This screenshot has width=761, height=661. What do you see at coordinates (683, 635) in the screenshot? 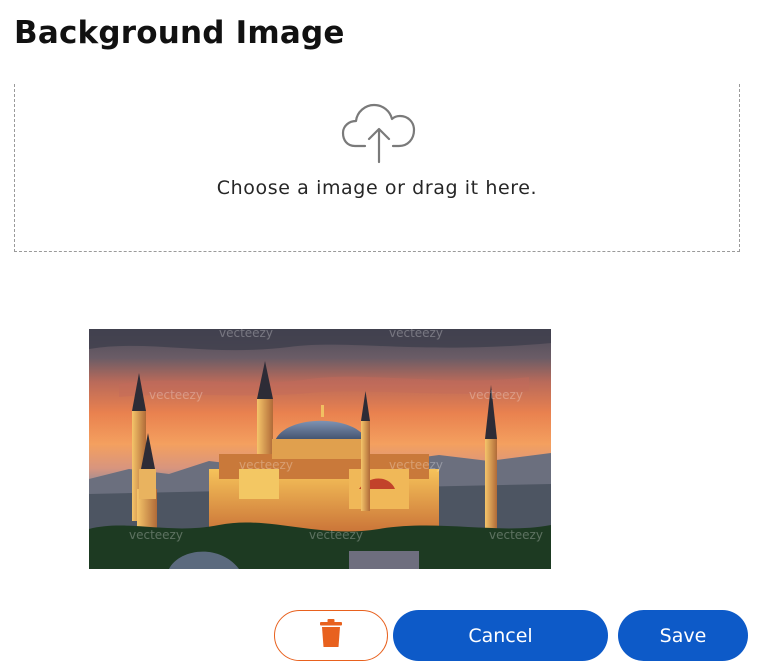
I see `save-button: Save` at bounding box center [683, 635].